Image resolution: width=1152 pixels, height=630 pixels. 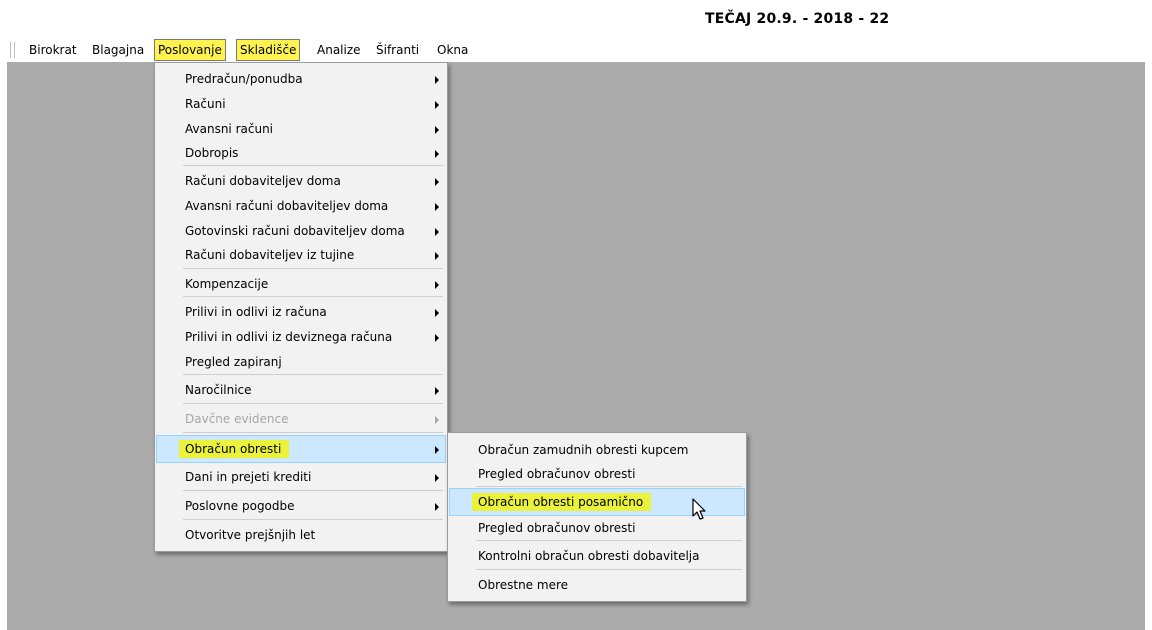 I want to click on menu-item-label: Obračun obresti posamično, so click(x=562, y=502).